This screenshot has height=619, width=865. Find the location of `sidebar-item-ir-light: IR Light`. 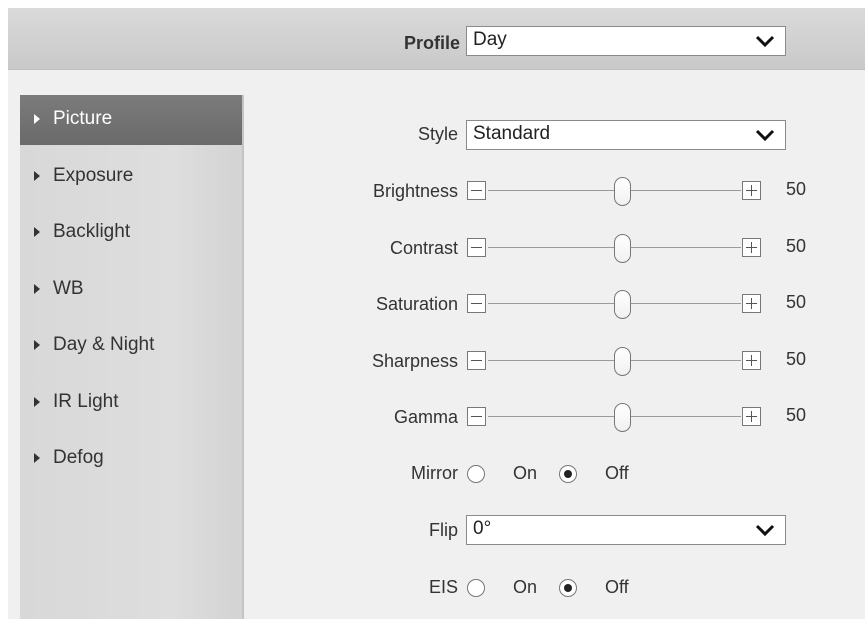

sidebar-item-ir-light: IR Light is located at coordinates (131, 403).